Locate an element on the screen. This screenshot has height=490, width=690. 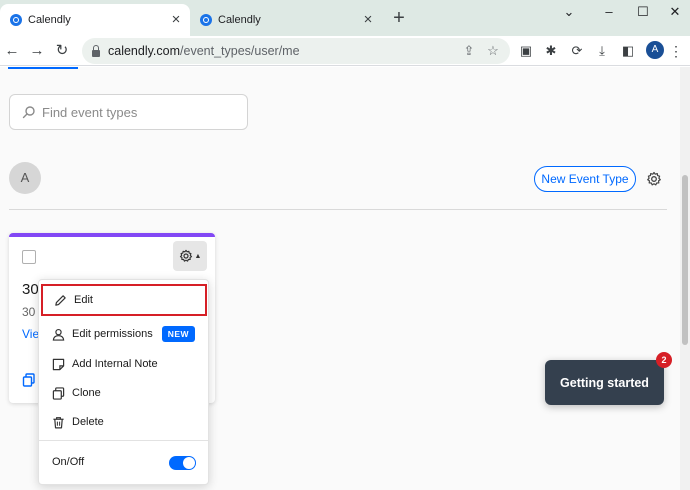
minimize-button: – is located at coordinates (609, 12).